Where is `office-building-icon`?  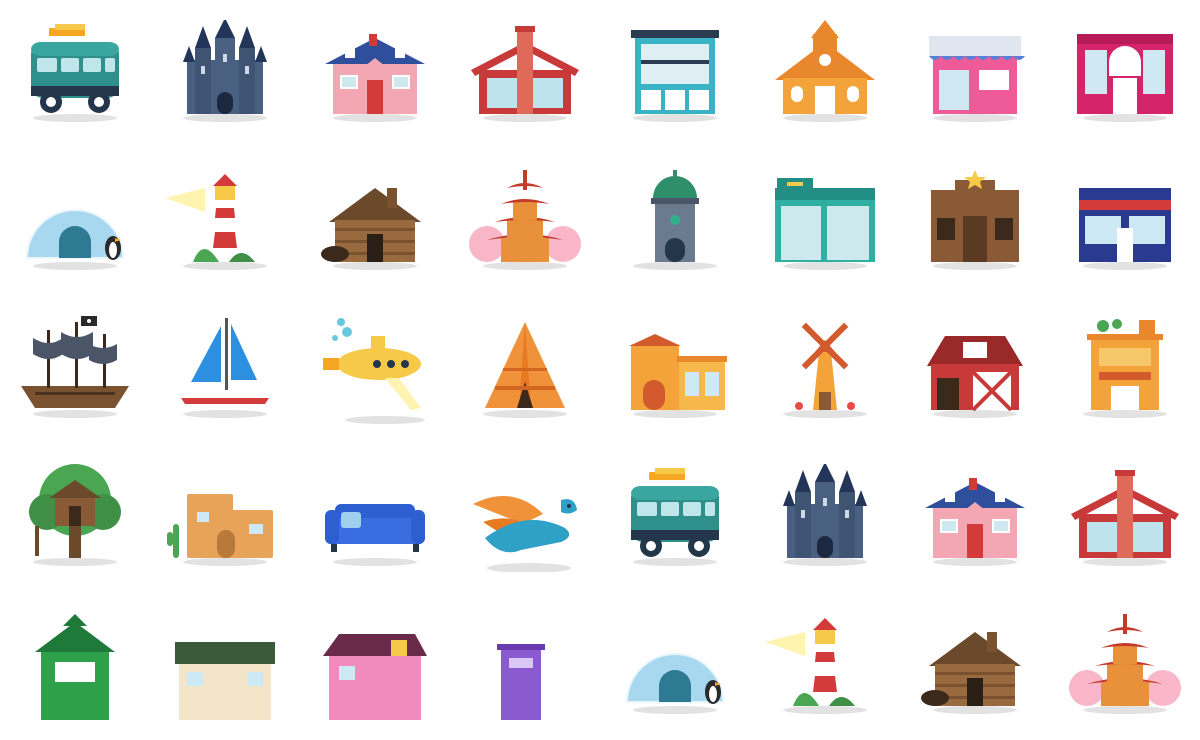 office-building-icon is located at coordinates (675, 76).